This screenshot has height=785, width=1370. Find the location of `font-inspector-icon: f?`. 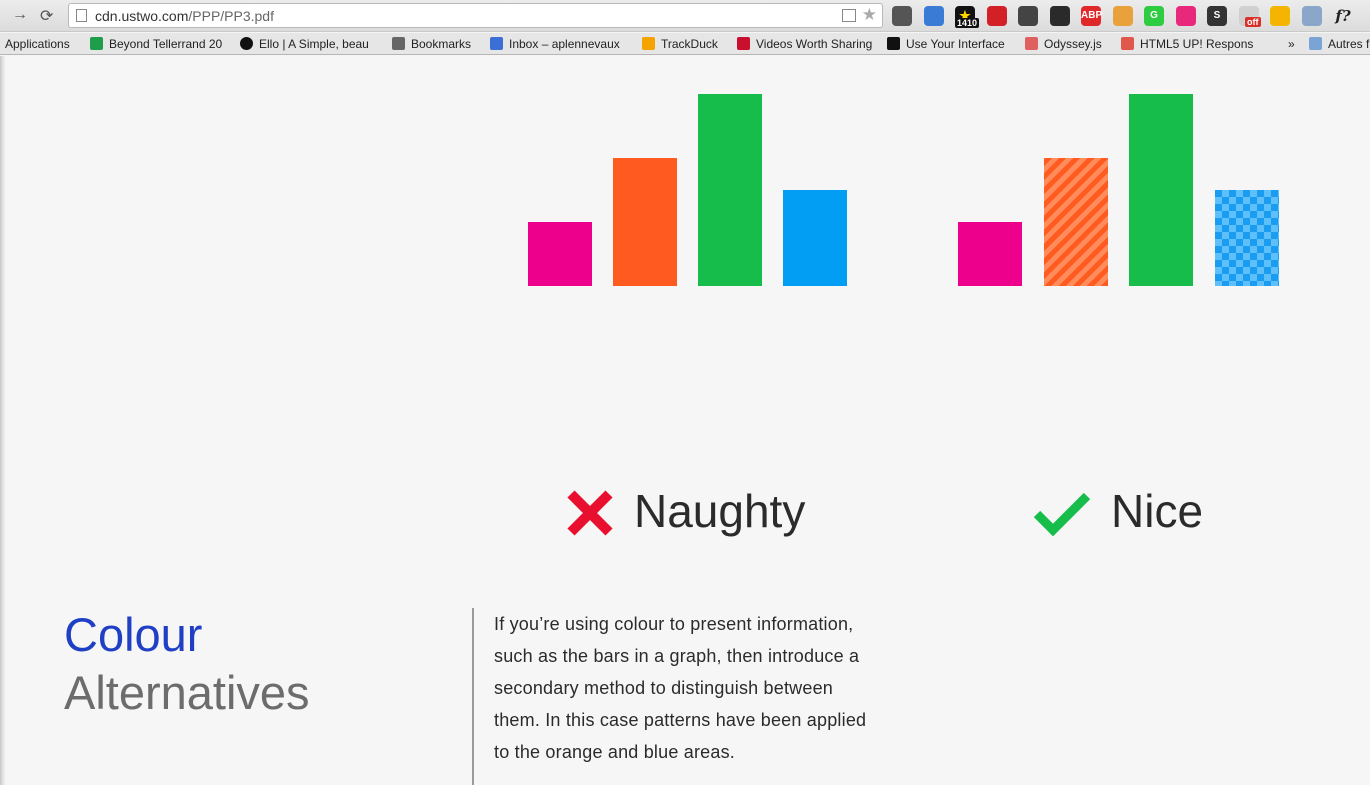

font-inspector-icon: f? is located at coordinates (1343, 16).